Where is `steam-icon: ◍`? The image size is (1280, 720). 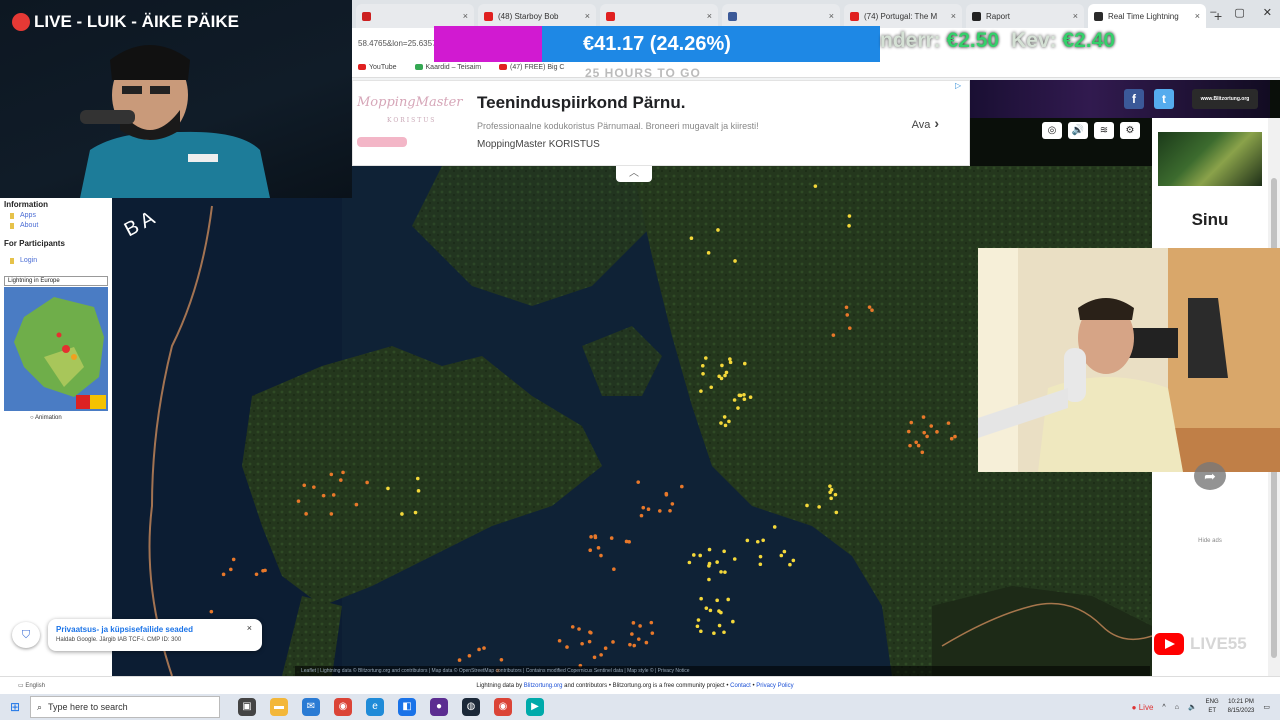 steam-icon: ◍ is located at coordinates (471, 707).